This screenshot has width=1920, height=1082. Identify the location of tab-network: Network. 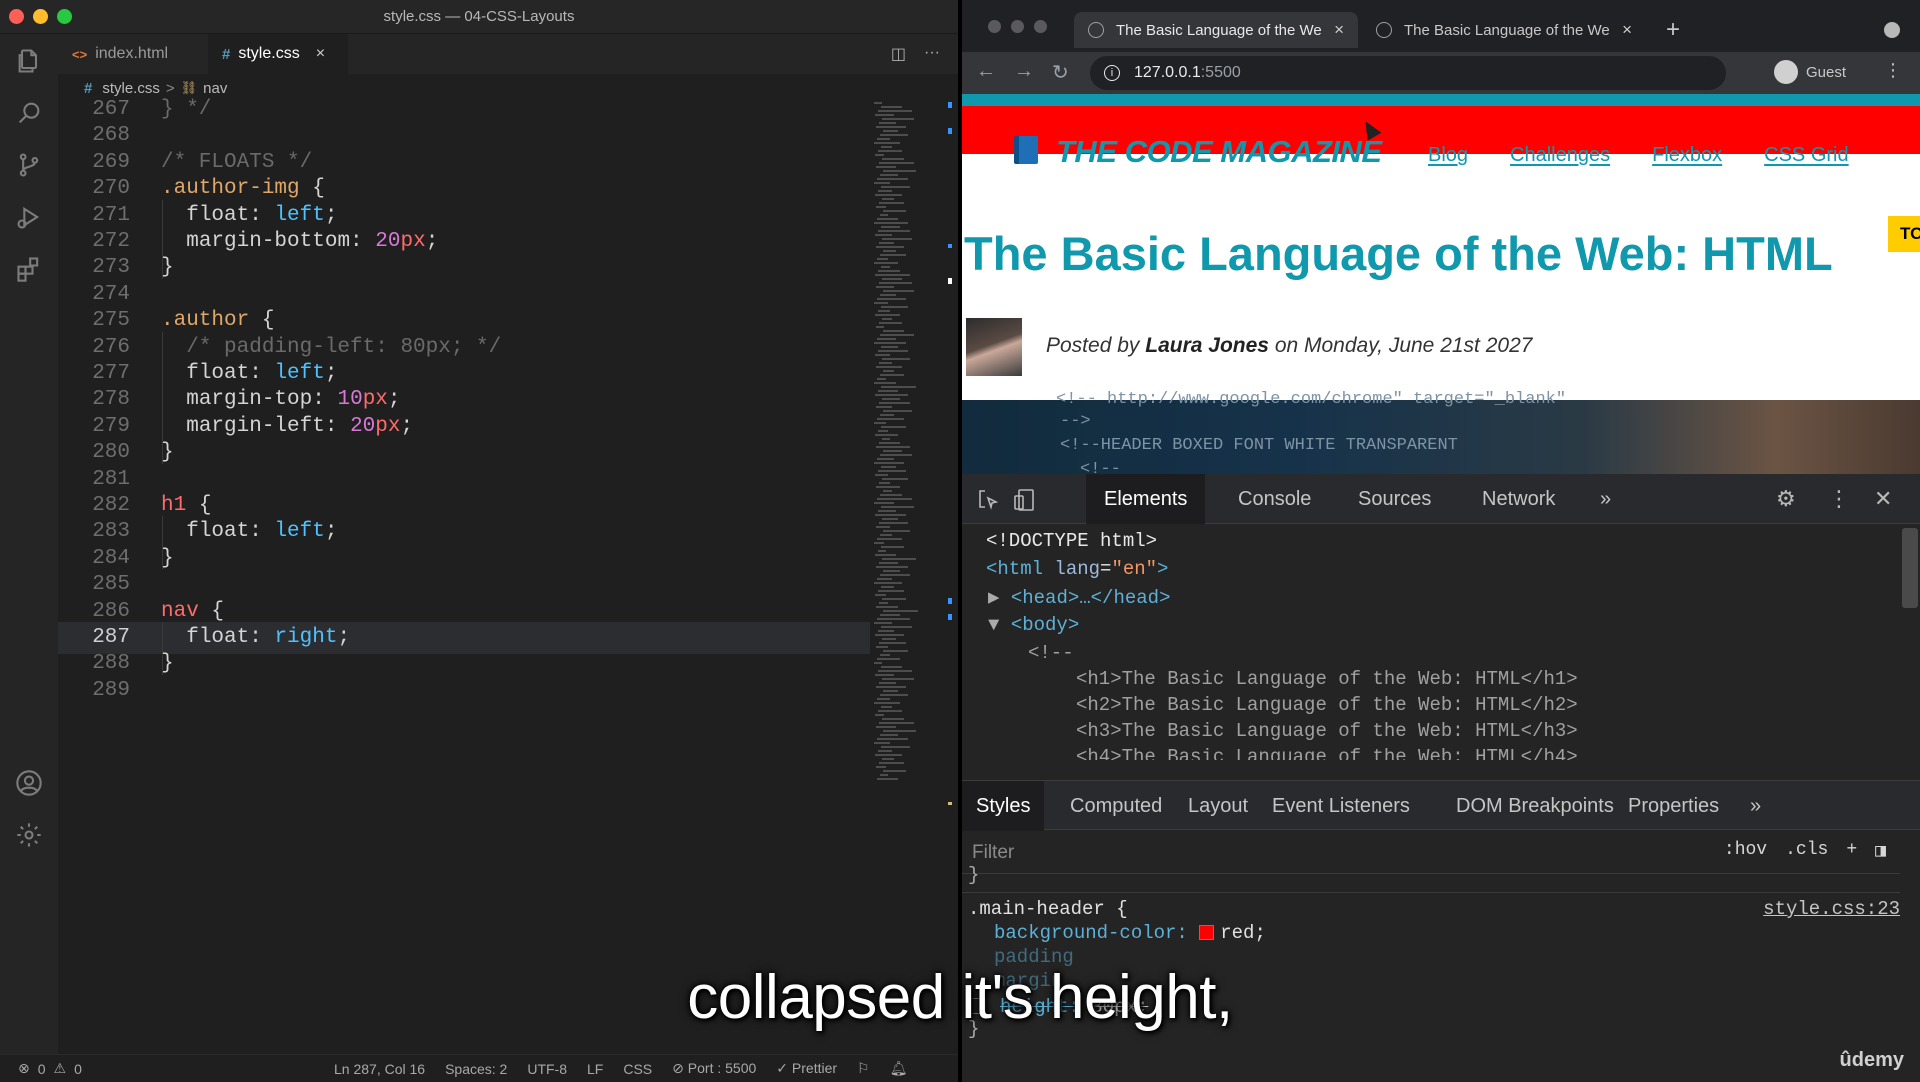
(1518, 499).